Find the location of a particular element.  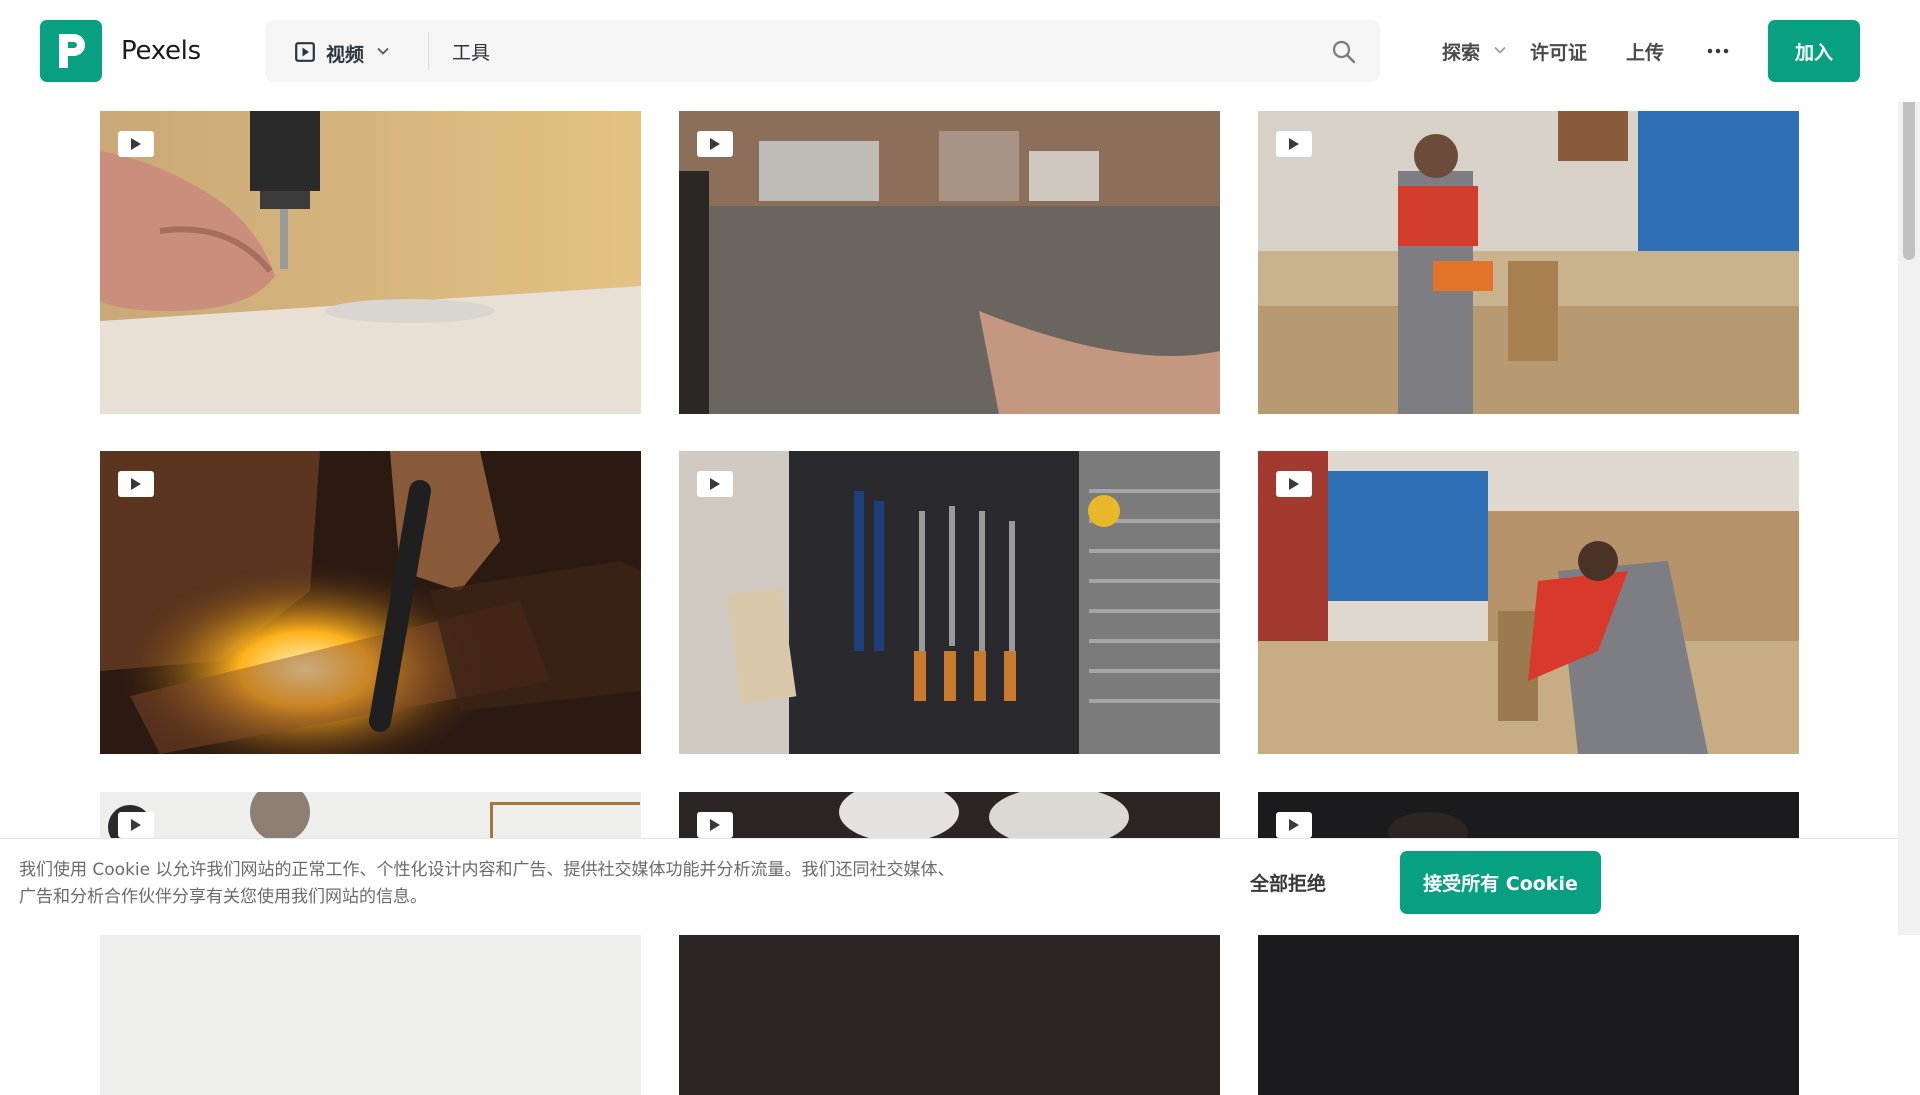

explore-chevron-down-icon is located at coordinates (1500, 50).